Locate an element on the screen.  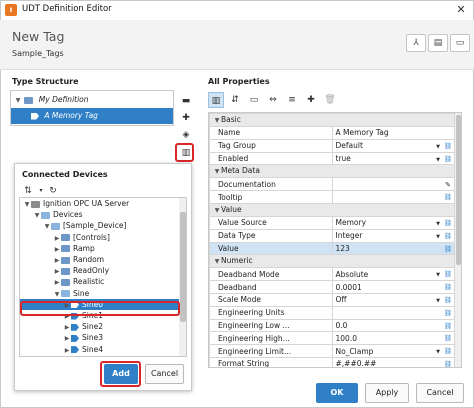
json-view-icon: ▤ is located at coordinates (438, 43).